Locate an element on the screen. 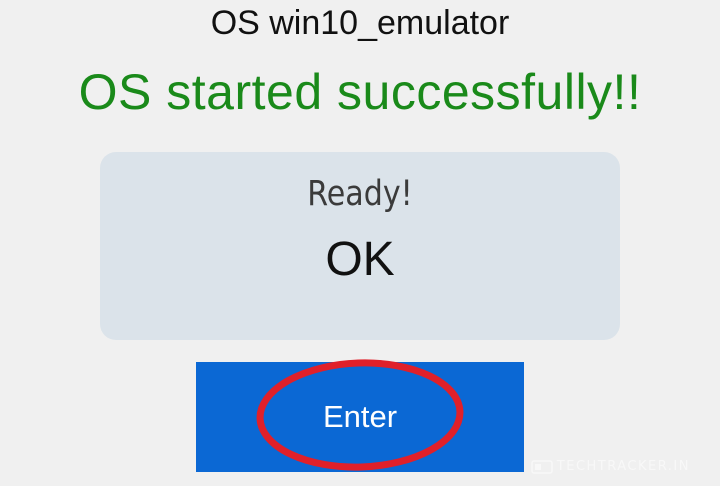 This screenshot has width=720, height=486. techtracker-logo-icon is located at coordinates (542, 466).